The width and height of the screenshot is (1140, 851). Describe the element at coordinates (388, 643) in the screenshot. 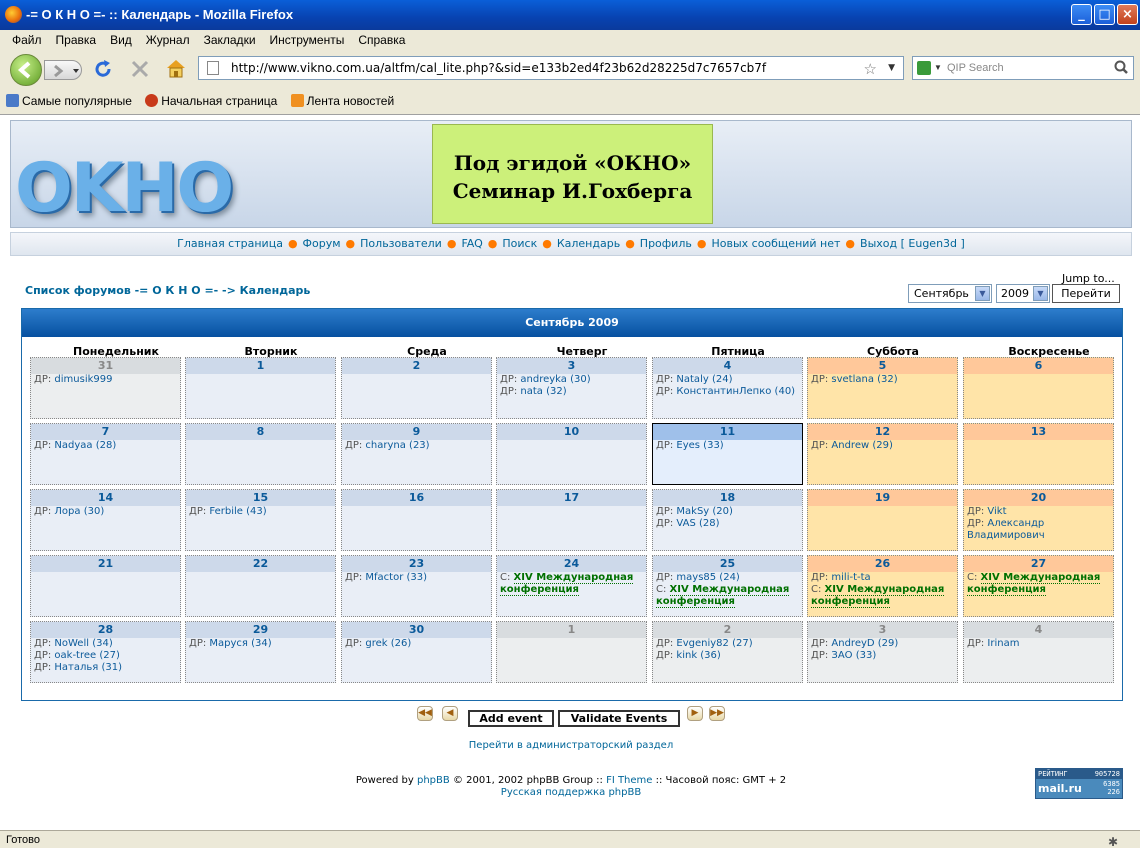

I see `birthday-user-link: grek (26)` at that location.